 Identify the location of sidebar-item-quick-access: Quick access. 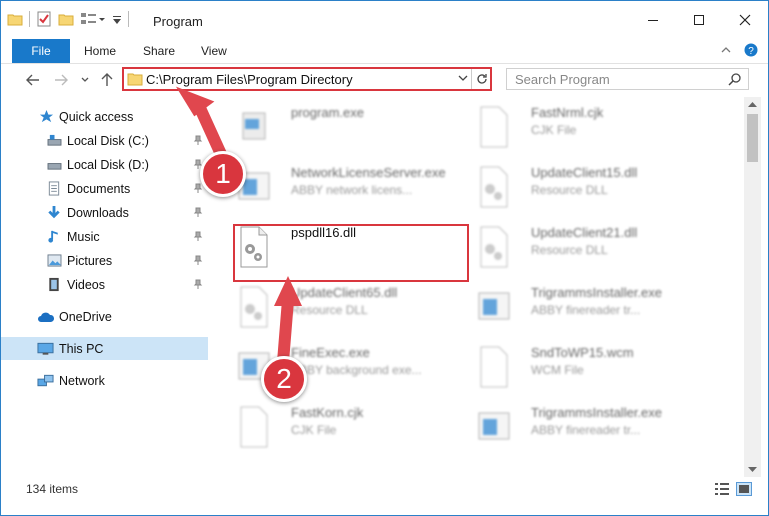
(104, 116).